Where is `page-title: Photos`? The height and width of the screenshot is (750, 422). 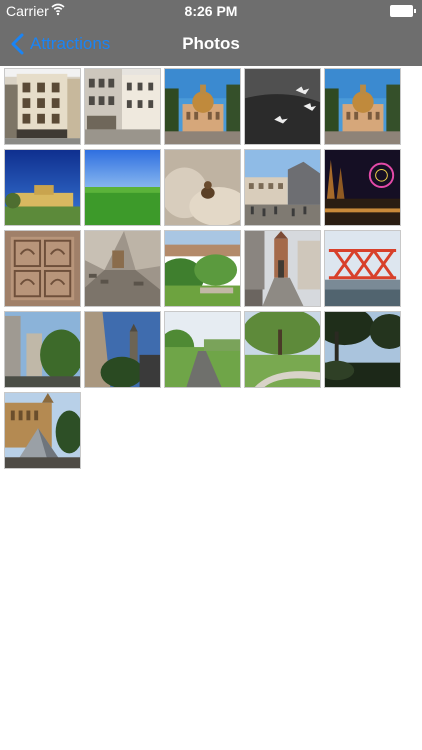 page-title: Photos is located at coordinates (211, 43).